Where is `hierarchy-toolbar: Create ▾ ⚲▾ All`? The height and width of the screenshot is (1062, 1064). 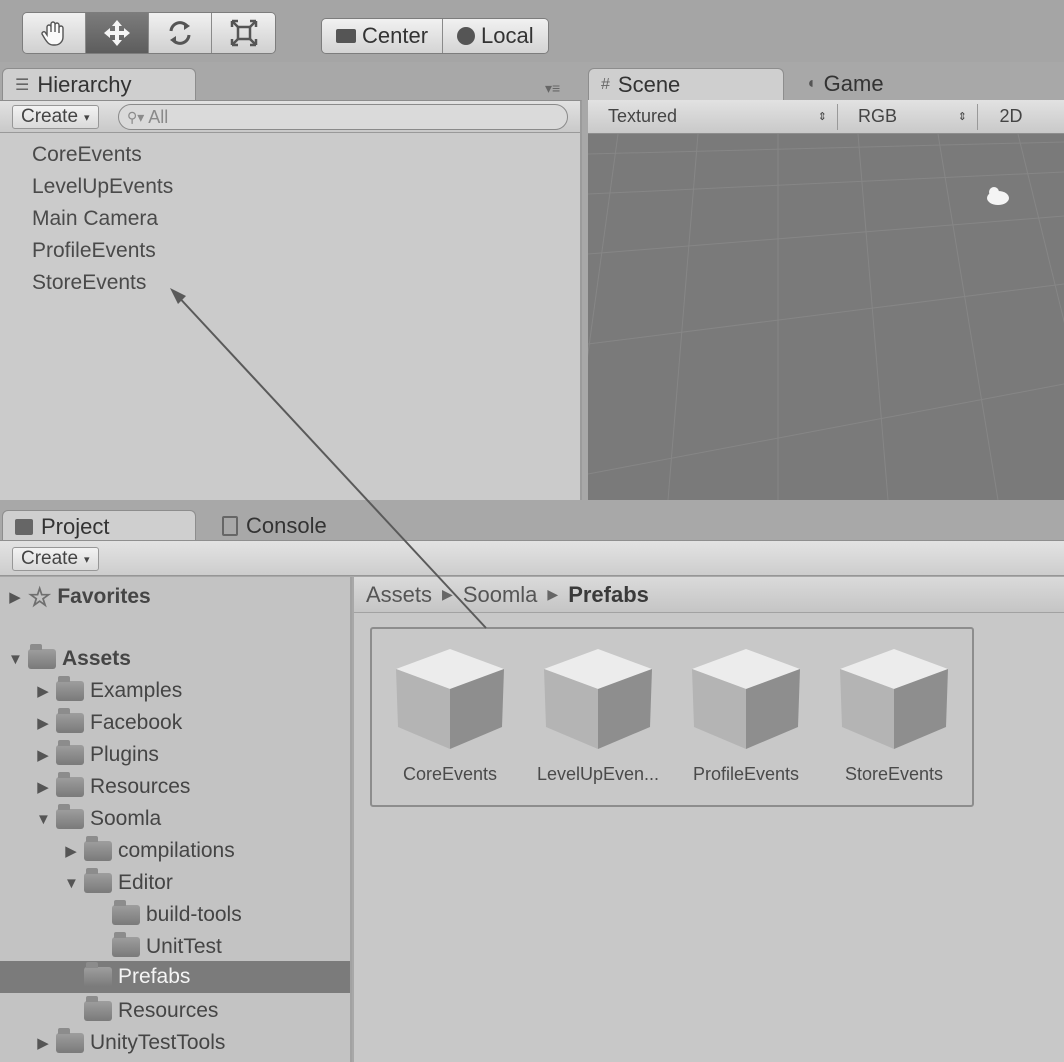
hierarchy-toolbar: Create ▾ ⚲▾ All is located at coordinates (290, 117).